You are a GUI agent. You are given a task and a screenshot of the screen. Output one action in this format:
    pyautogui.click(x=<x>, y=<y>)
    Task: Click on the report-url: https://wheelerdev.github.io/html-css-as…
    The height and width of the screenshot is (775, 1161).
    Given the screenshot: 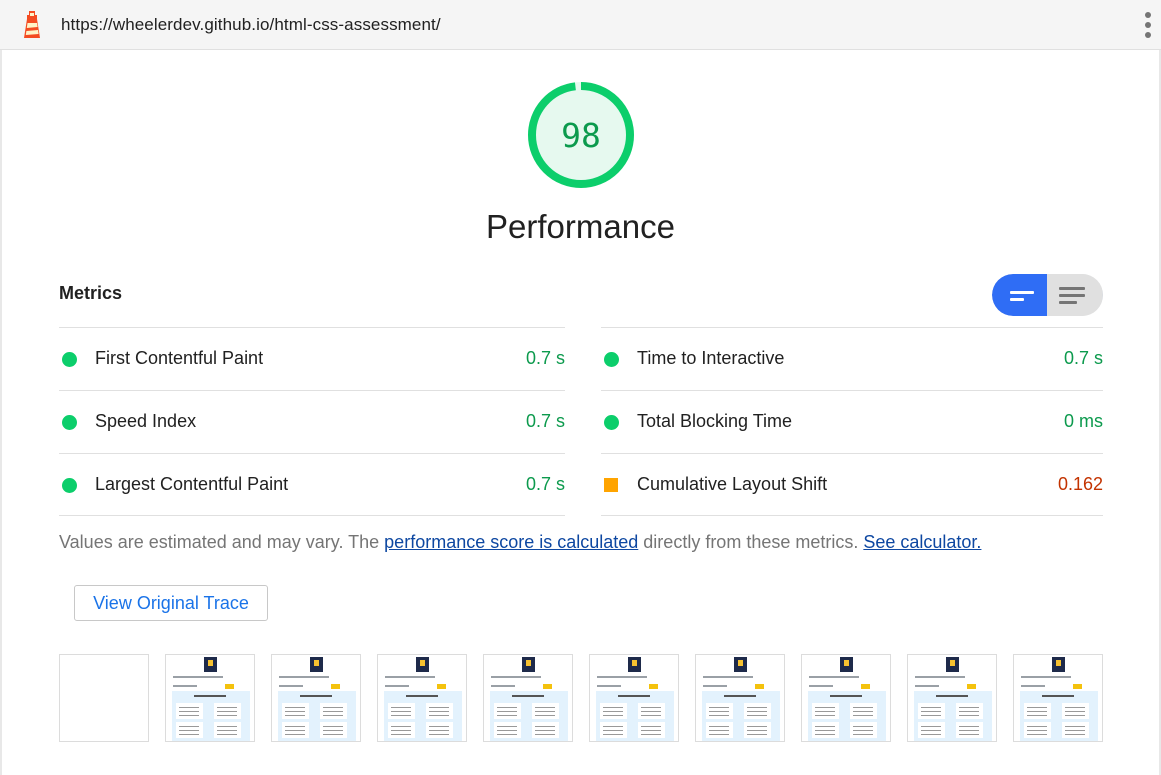 What is the action you would take?
    pyautogui.click(x=251, y=24)
    